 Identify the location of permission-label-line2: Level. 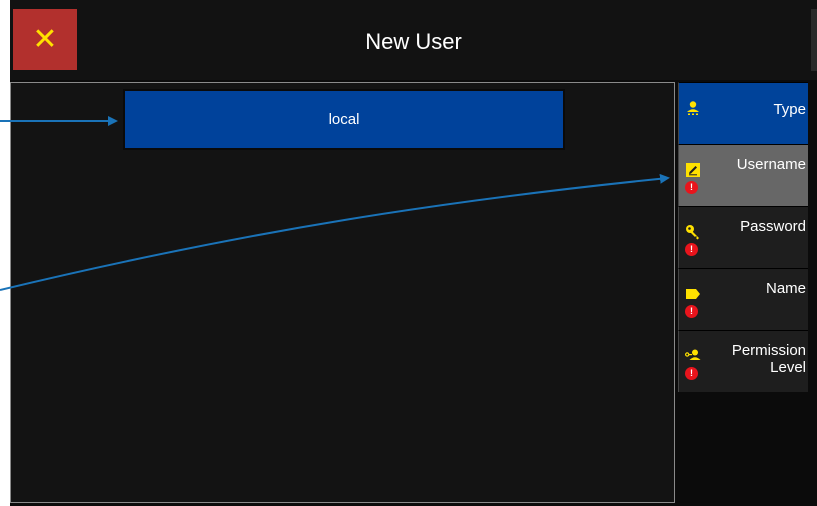
(788, 367).